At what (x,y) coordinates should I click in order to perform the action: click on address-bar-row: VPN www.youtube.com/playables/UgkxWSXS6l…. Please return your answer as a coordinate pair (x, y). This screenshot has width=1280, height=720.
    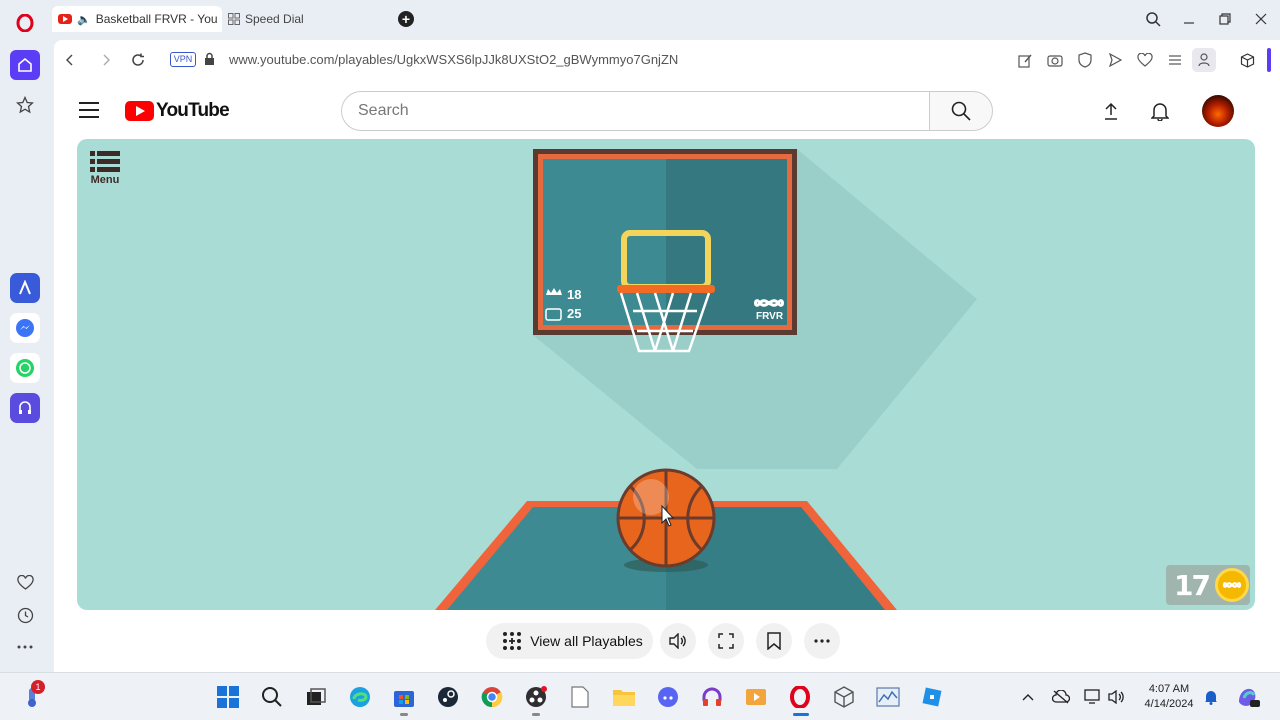
    Looking at the image, I should click on (667, 60).